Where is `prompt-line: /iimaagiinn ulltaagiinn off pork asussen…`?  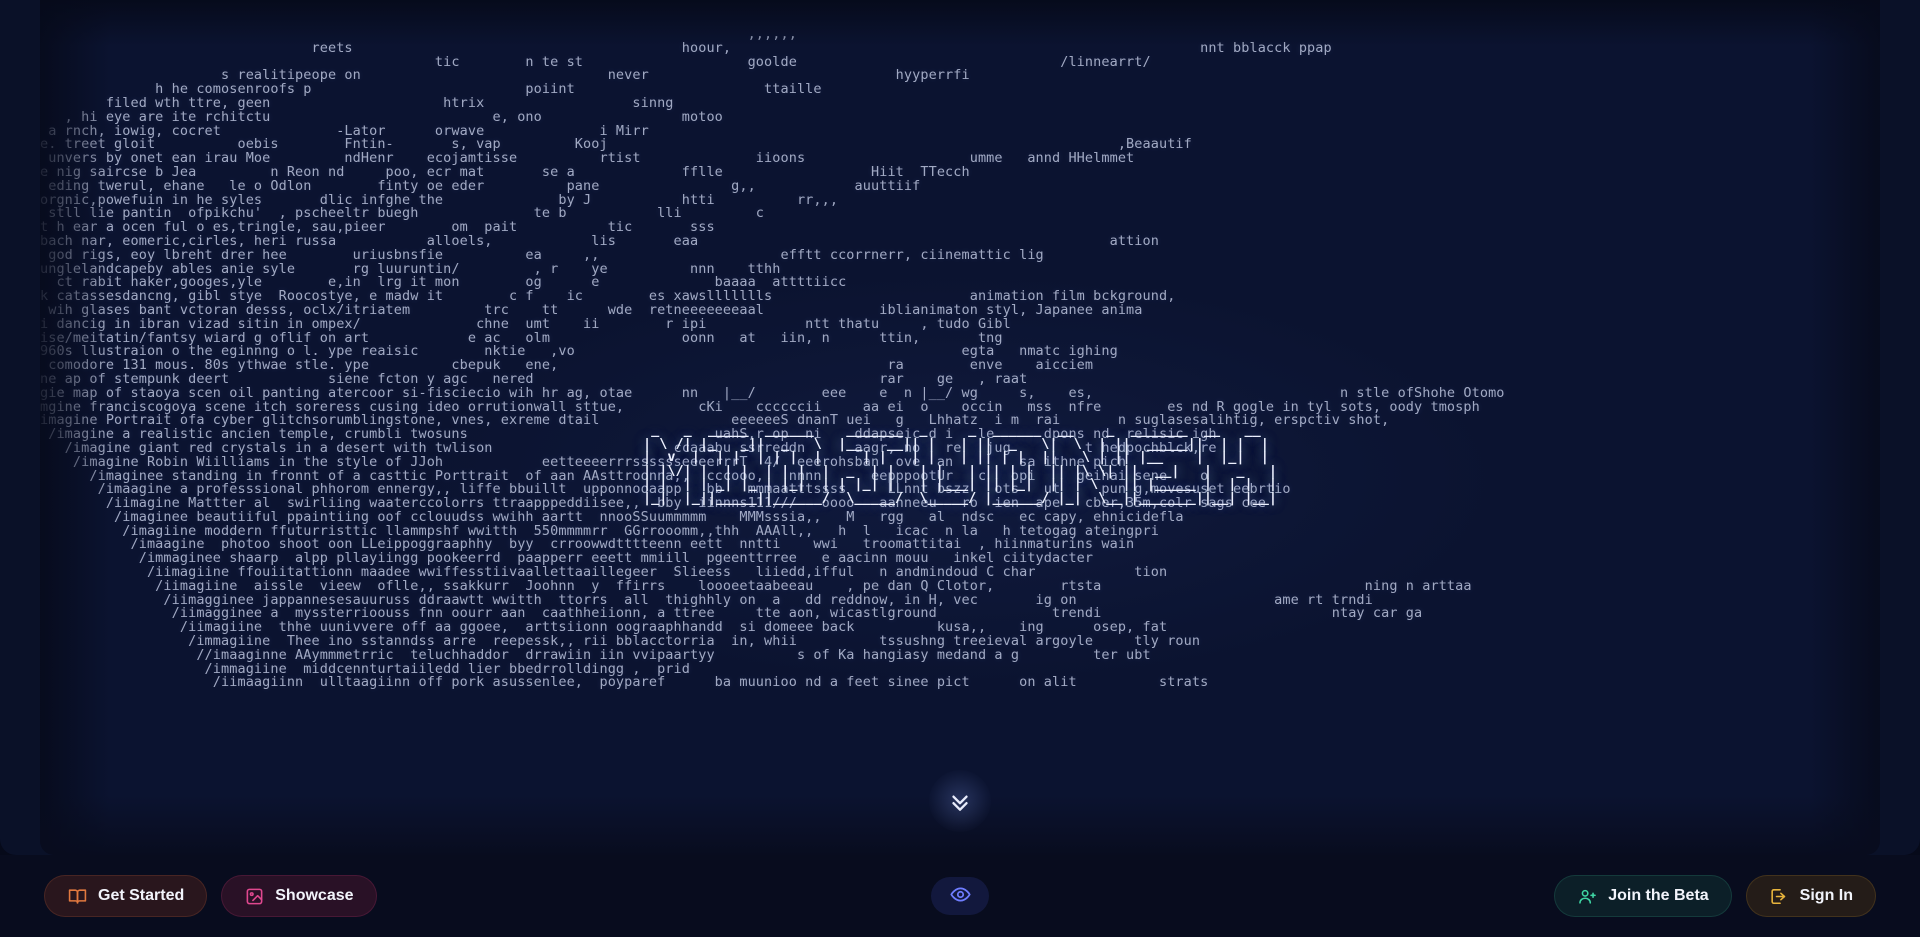
prompt-line: /iimaagiinn ulltaagiinn off pork asussen… is located at coordinates (776, 682).